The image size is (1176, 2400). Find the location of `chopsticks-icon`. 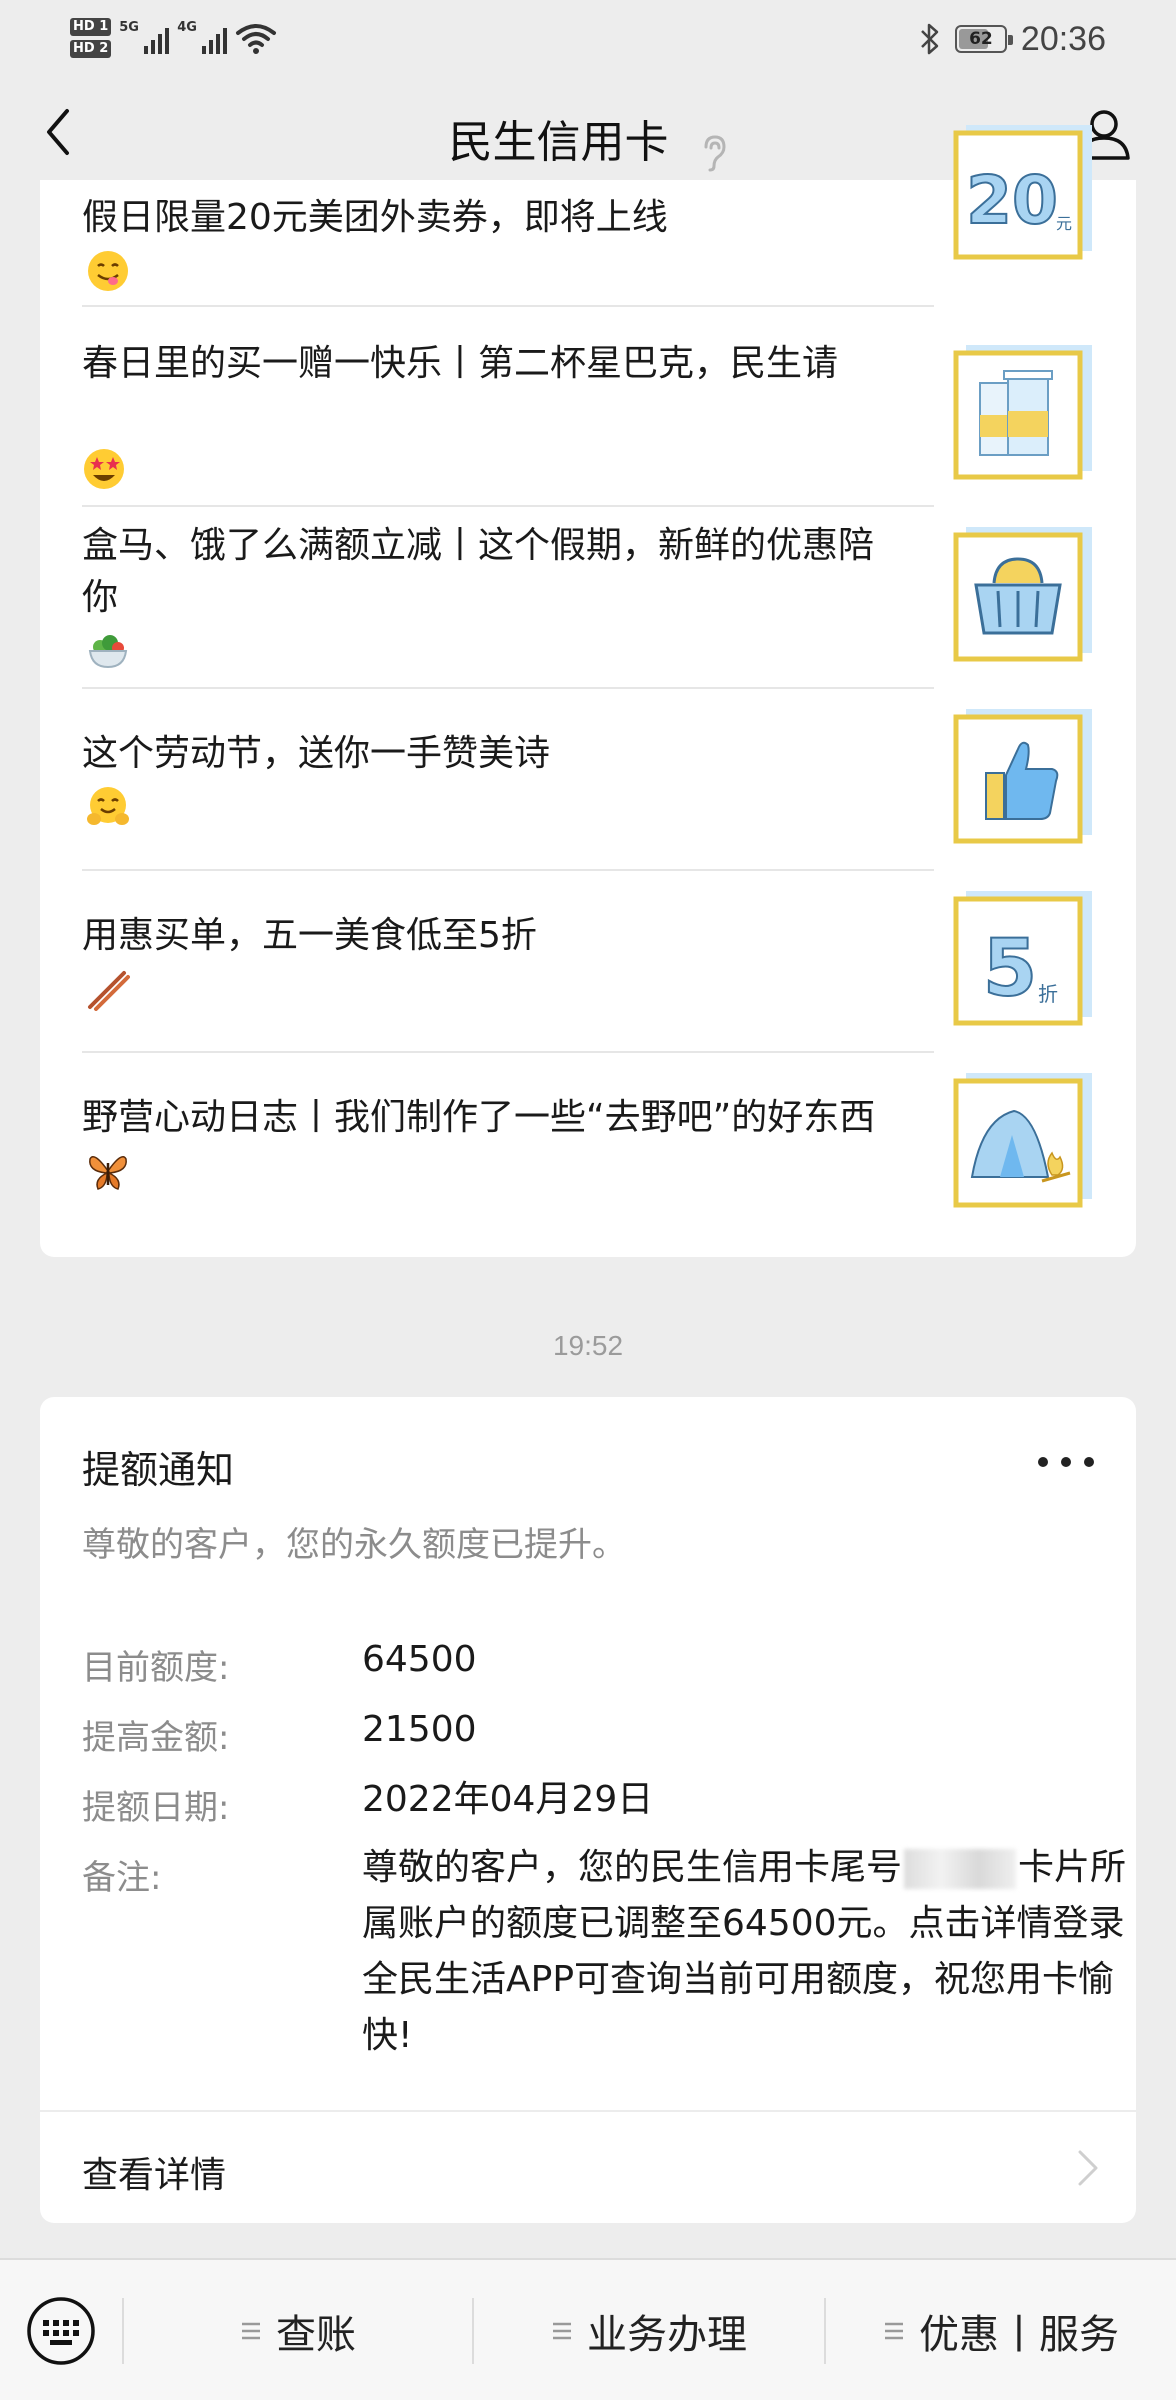

chopsticks-icon is located at coordinates (109, 991).